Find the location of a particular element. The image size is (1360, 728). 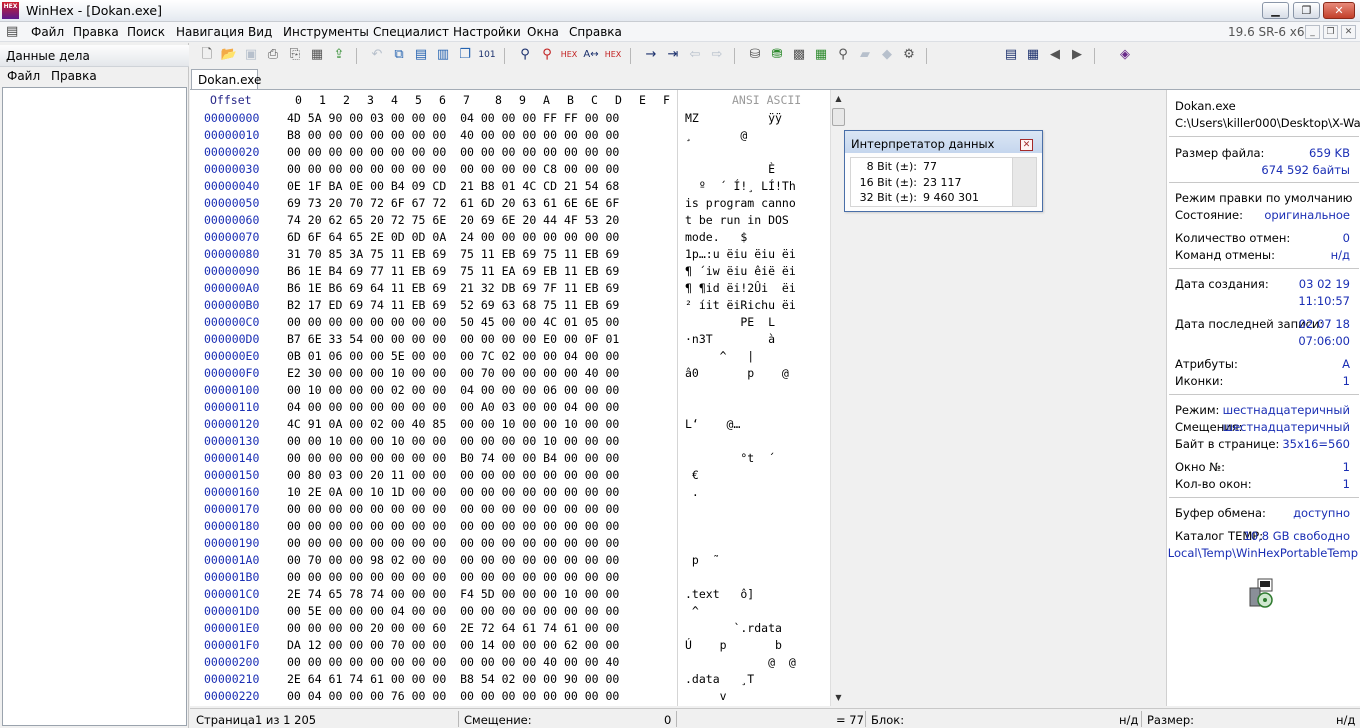

ram-icon: ▩ is located at coordinates (799, 55).